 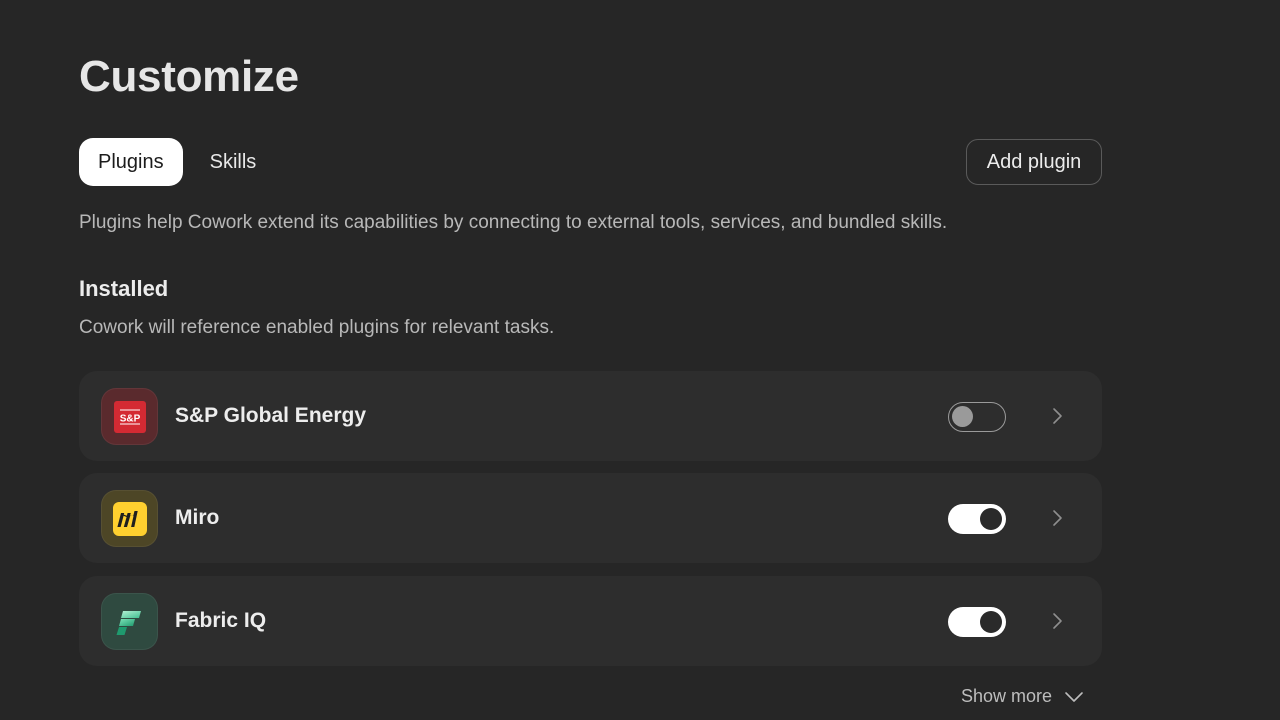 I want to click on plugin-toggle-miro, so click(x=977, y=519).